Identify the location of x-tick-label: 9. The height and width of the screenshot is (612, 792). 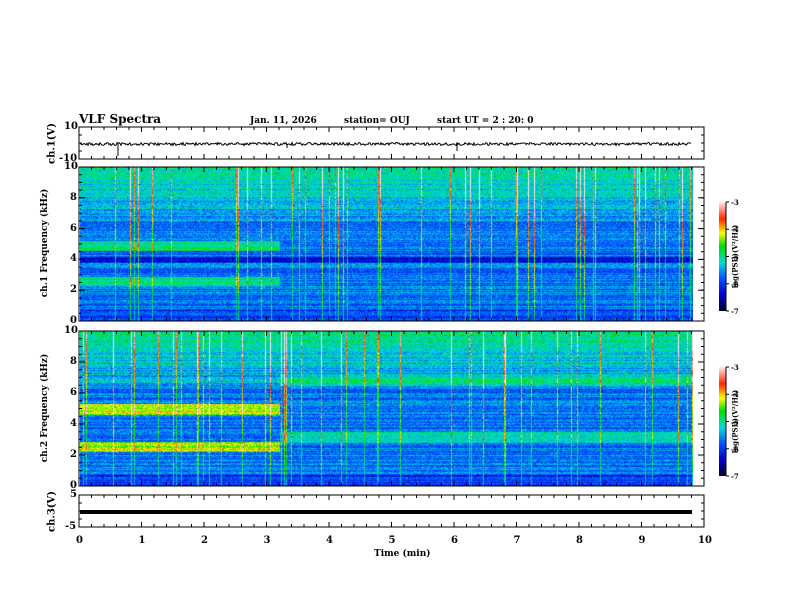
(642, 540).